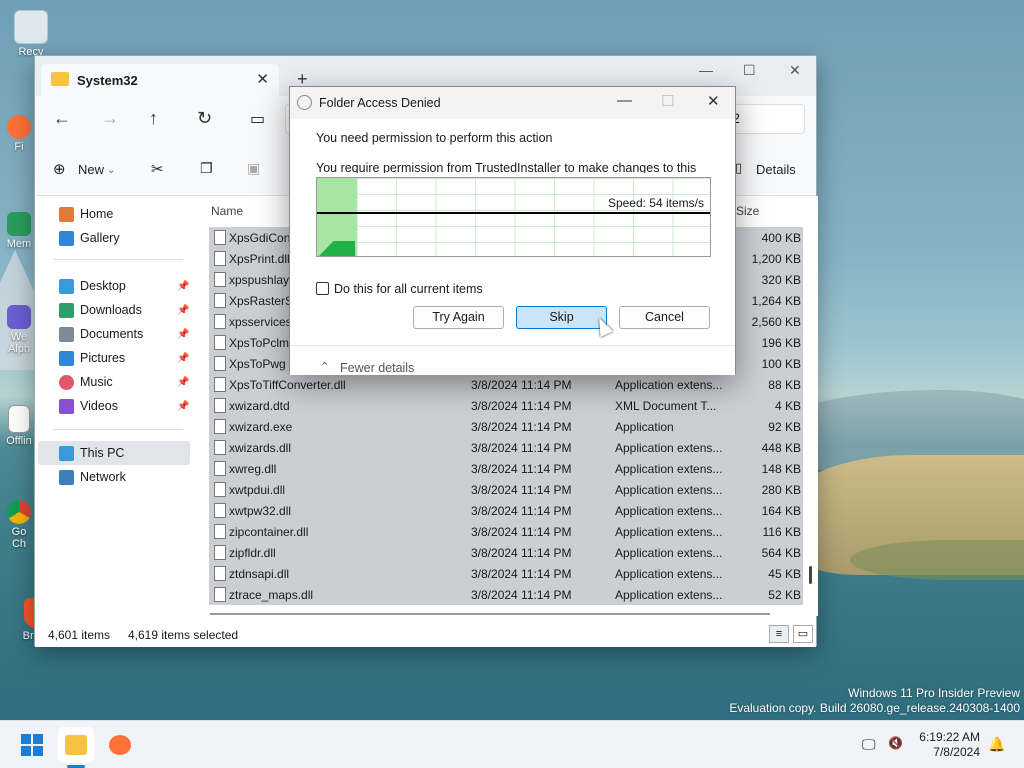 The height and width of the screenshot is (768, 1024). I want to click on clock-date: 7/8/2024, so click(956, 752).